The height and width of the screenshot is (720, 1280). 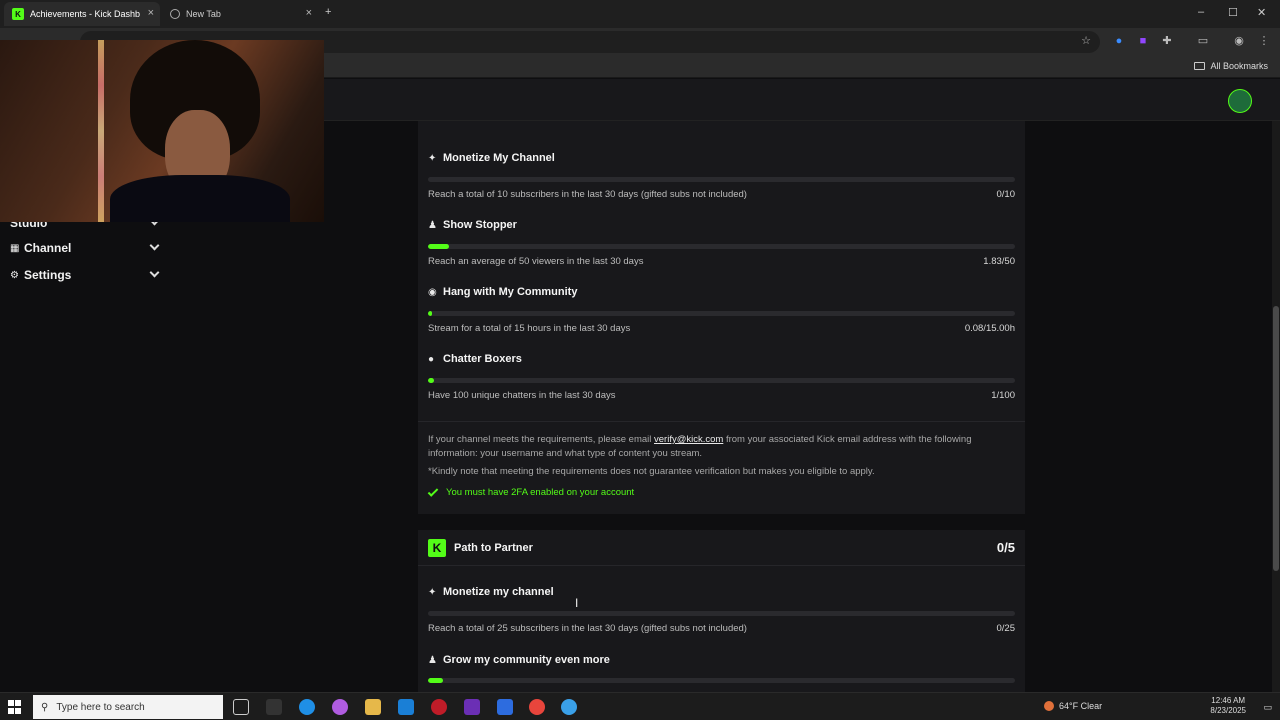 I want to click on edge-icon, so click(x=307, y=707).